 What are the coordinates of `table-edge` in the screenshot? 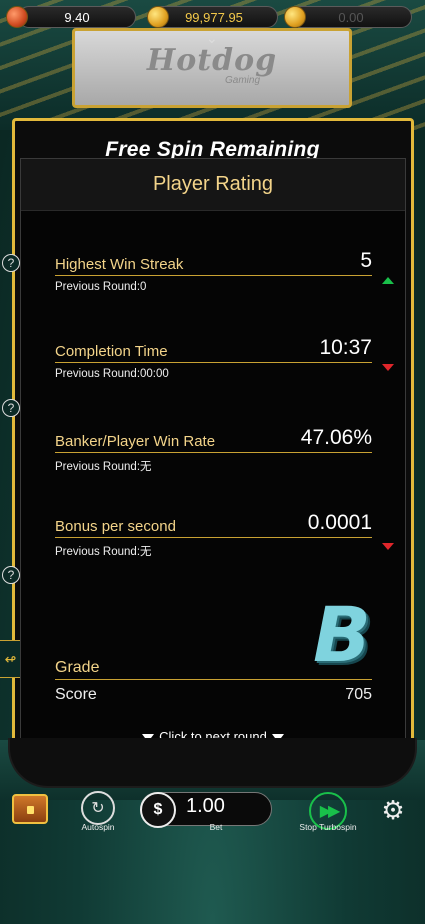 It's located at (212, 763).